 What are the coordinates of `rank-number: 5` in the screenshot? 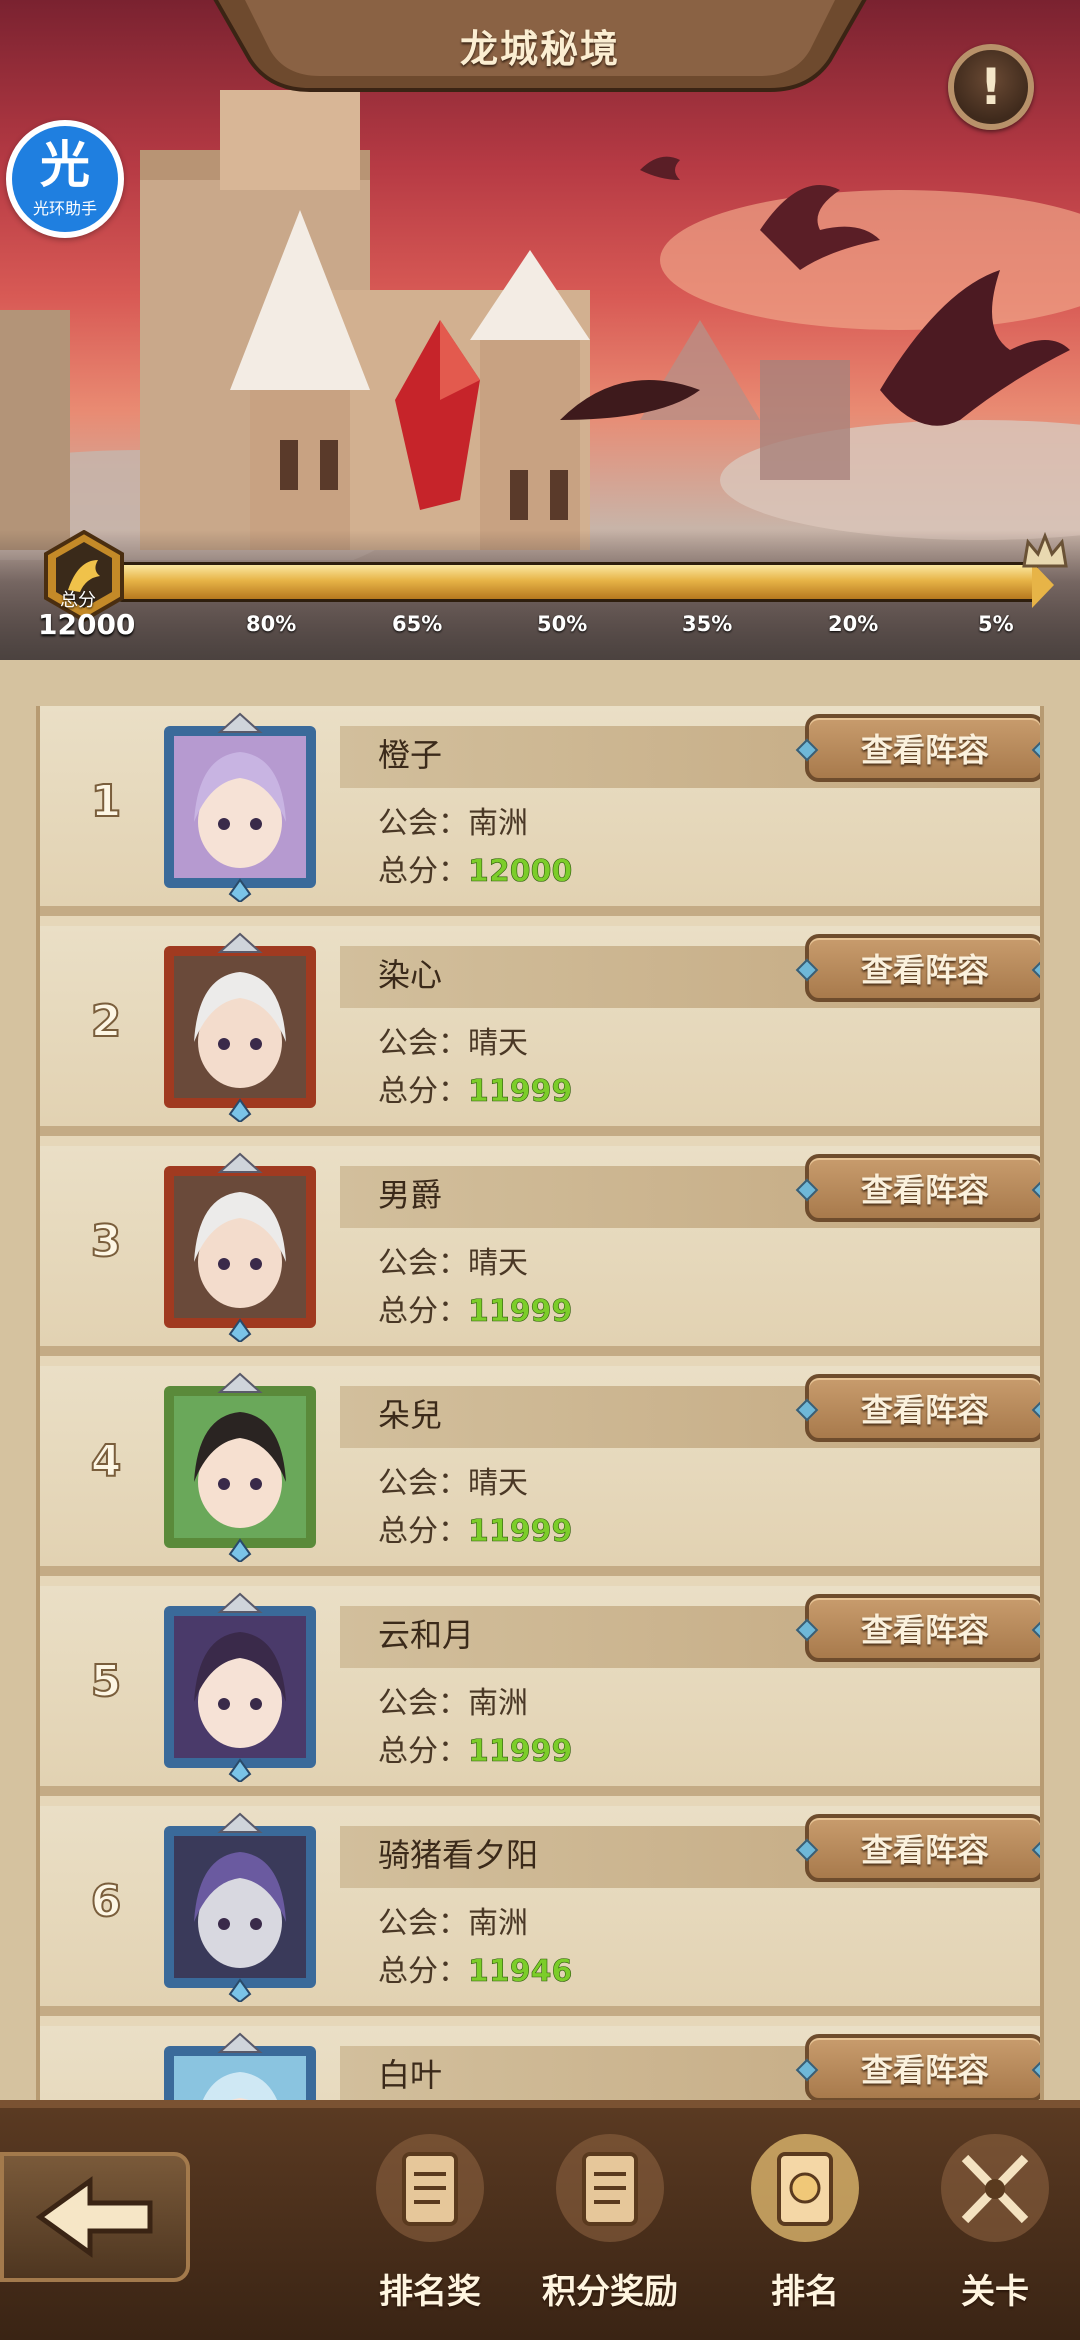 It's located at (106, 1681).